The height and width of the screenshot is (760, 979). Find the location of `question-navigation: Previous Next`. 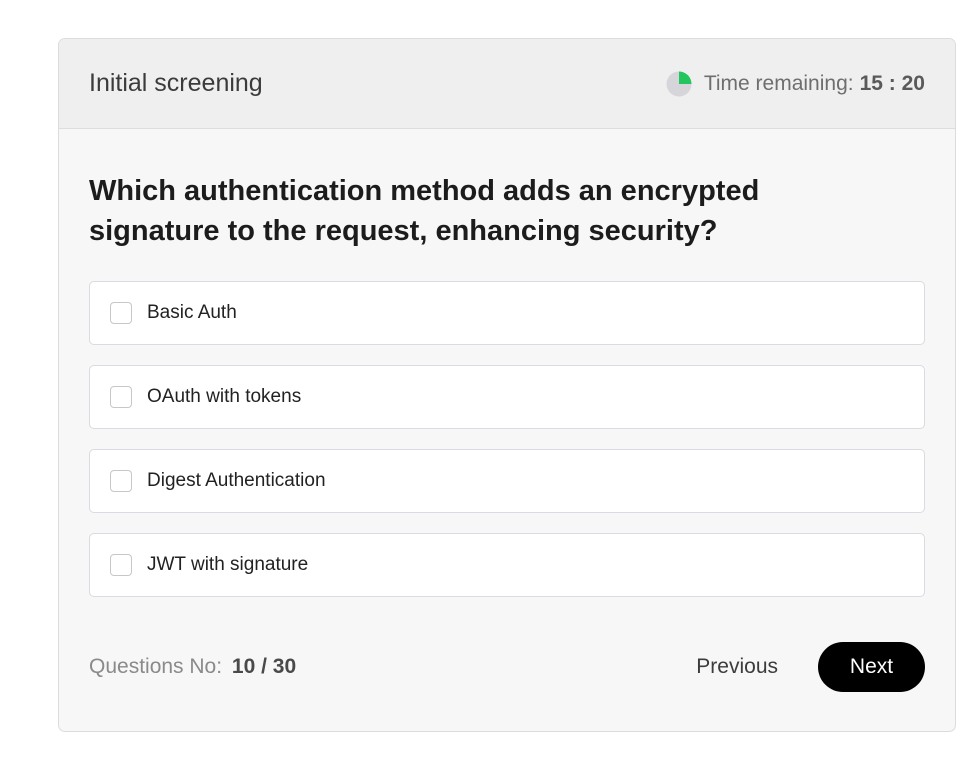

question-navigation: Previous Next is located at coordinates (810, 667).